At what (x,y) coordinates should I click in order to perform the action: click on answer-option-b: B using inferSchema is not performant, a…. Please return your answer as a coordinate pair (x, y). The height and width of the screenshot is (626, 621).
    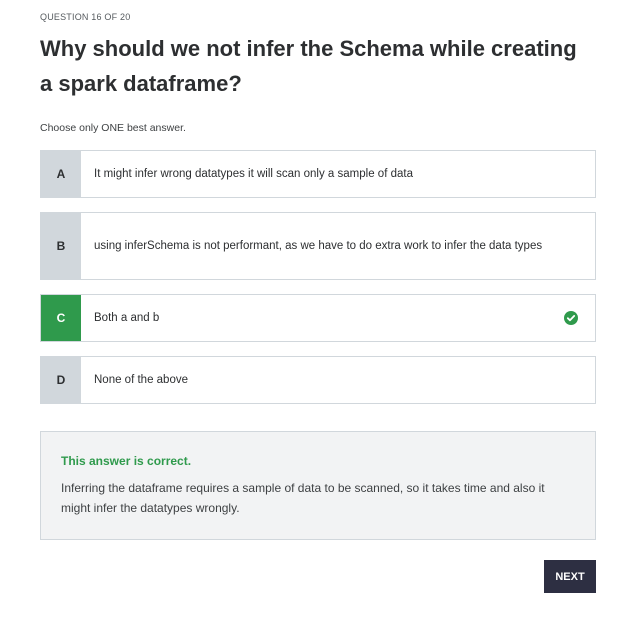
    Looking at the image, I should click on (318, 246).